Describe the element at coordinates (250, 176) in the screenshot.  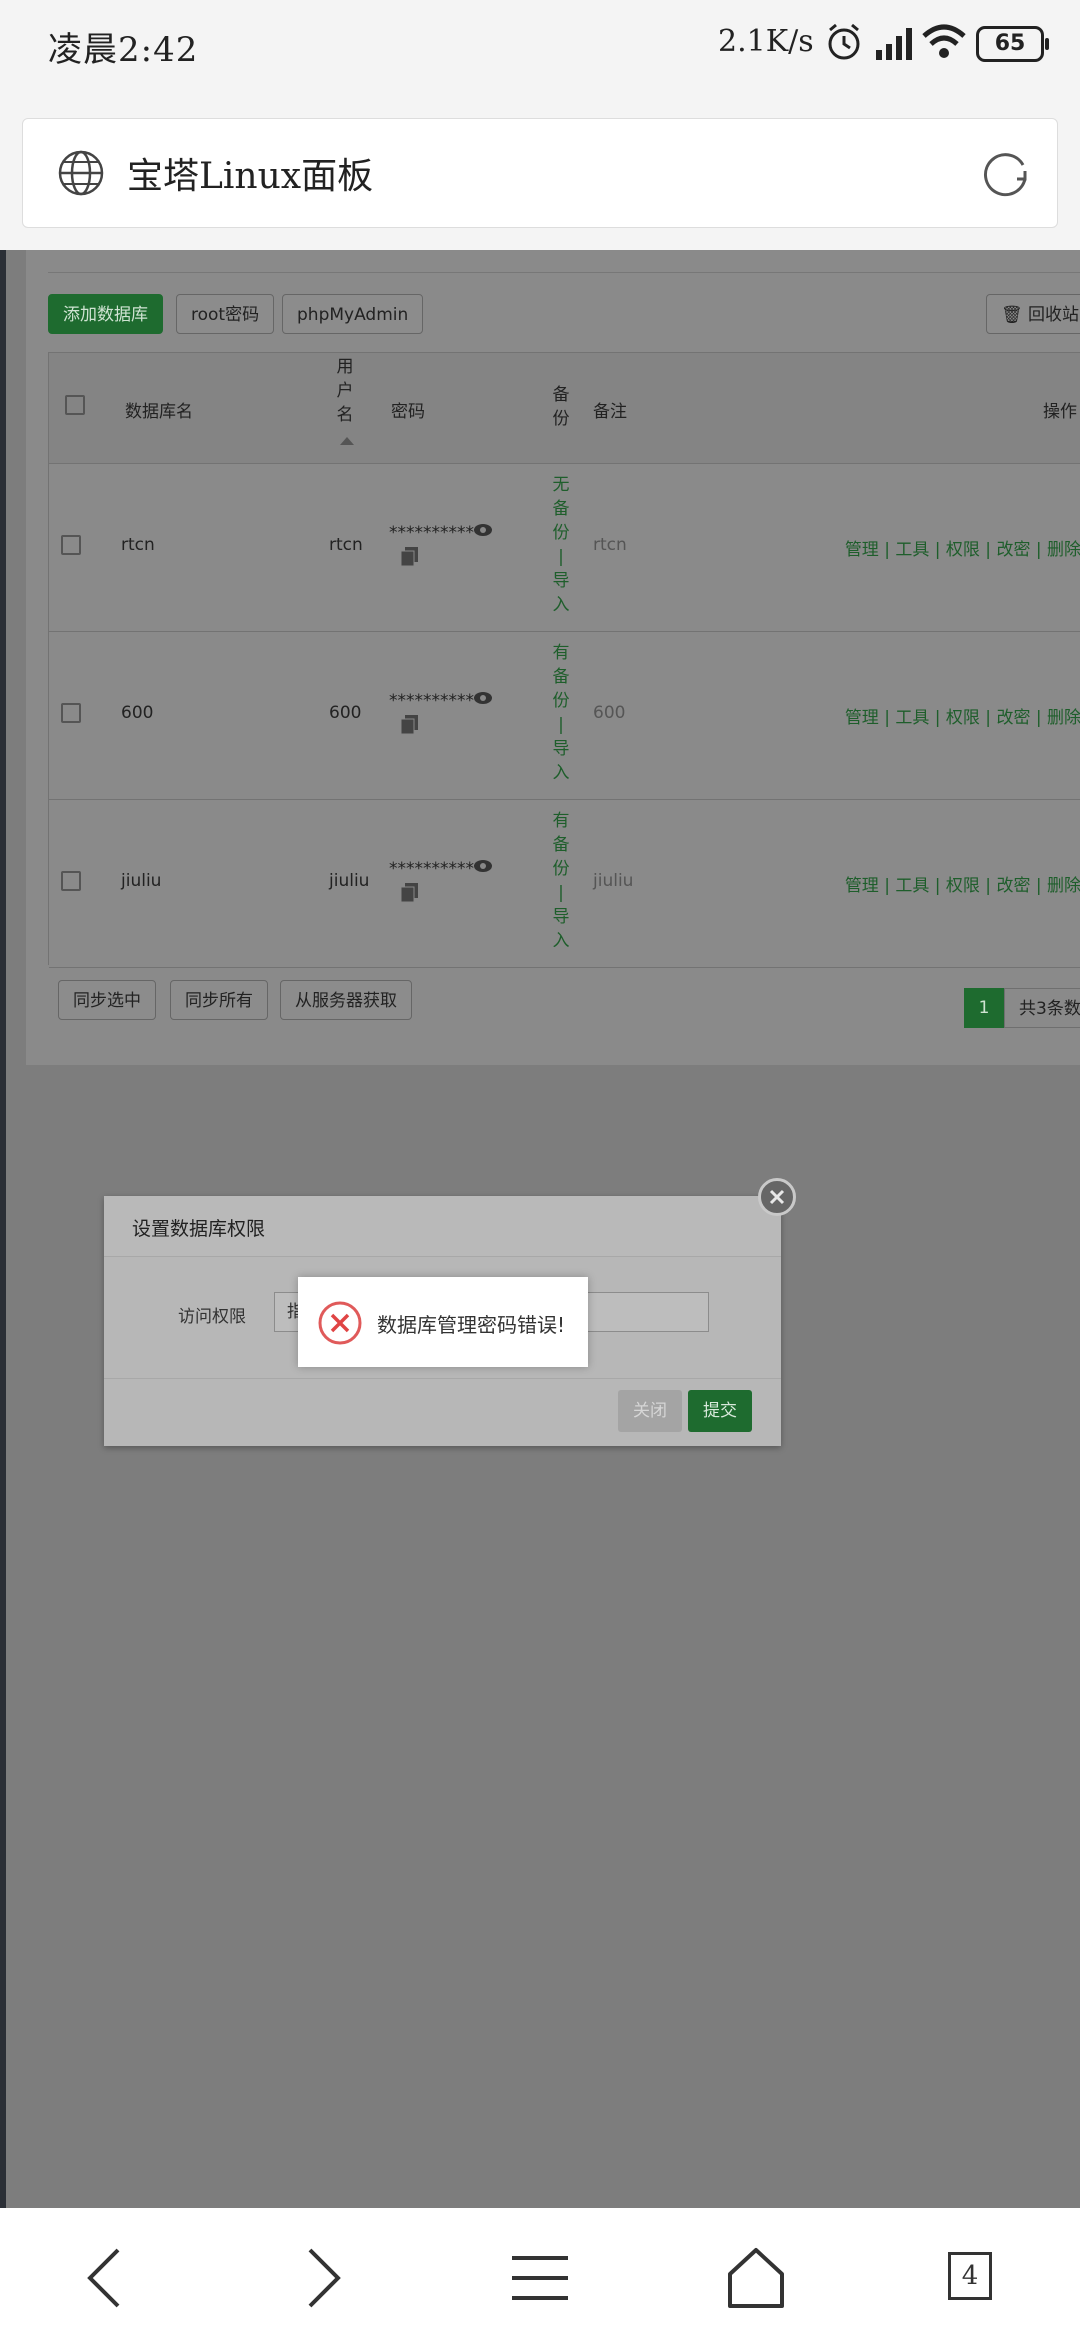
I see `page-title: 宝塔Linux面板` at that location.